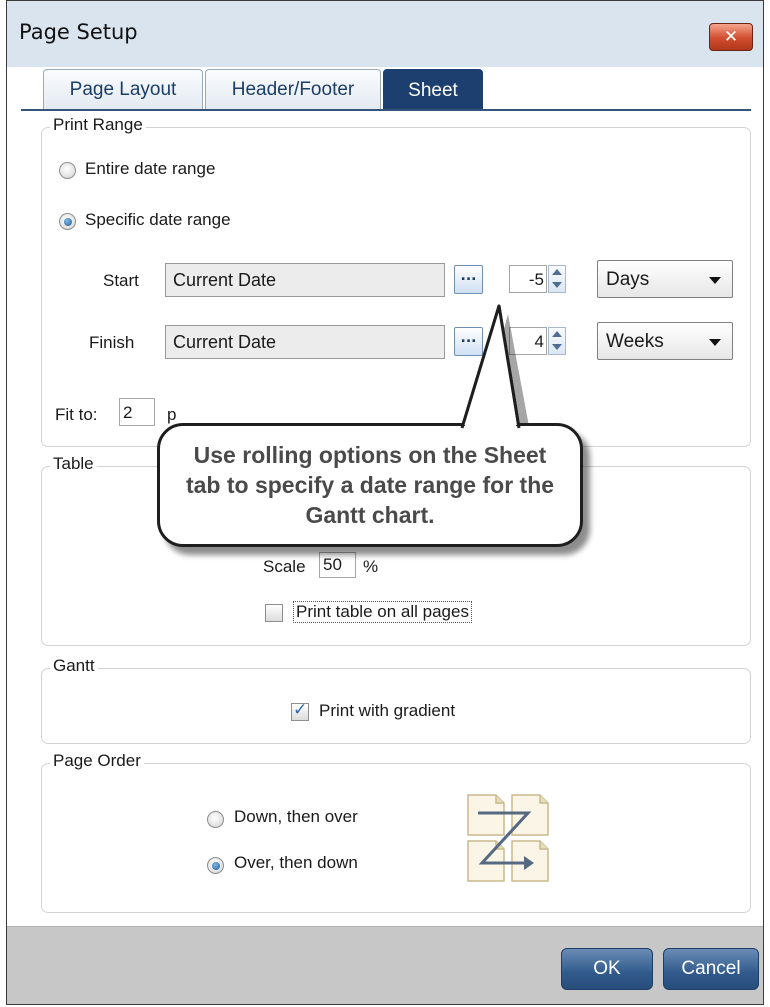 This screenshot has height=1007, width=770. What do you see at coordinates (490, 366) in the screenshot?
I see `callout-pointer-join` at bounding box center [490, 366].